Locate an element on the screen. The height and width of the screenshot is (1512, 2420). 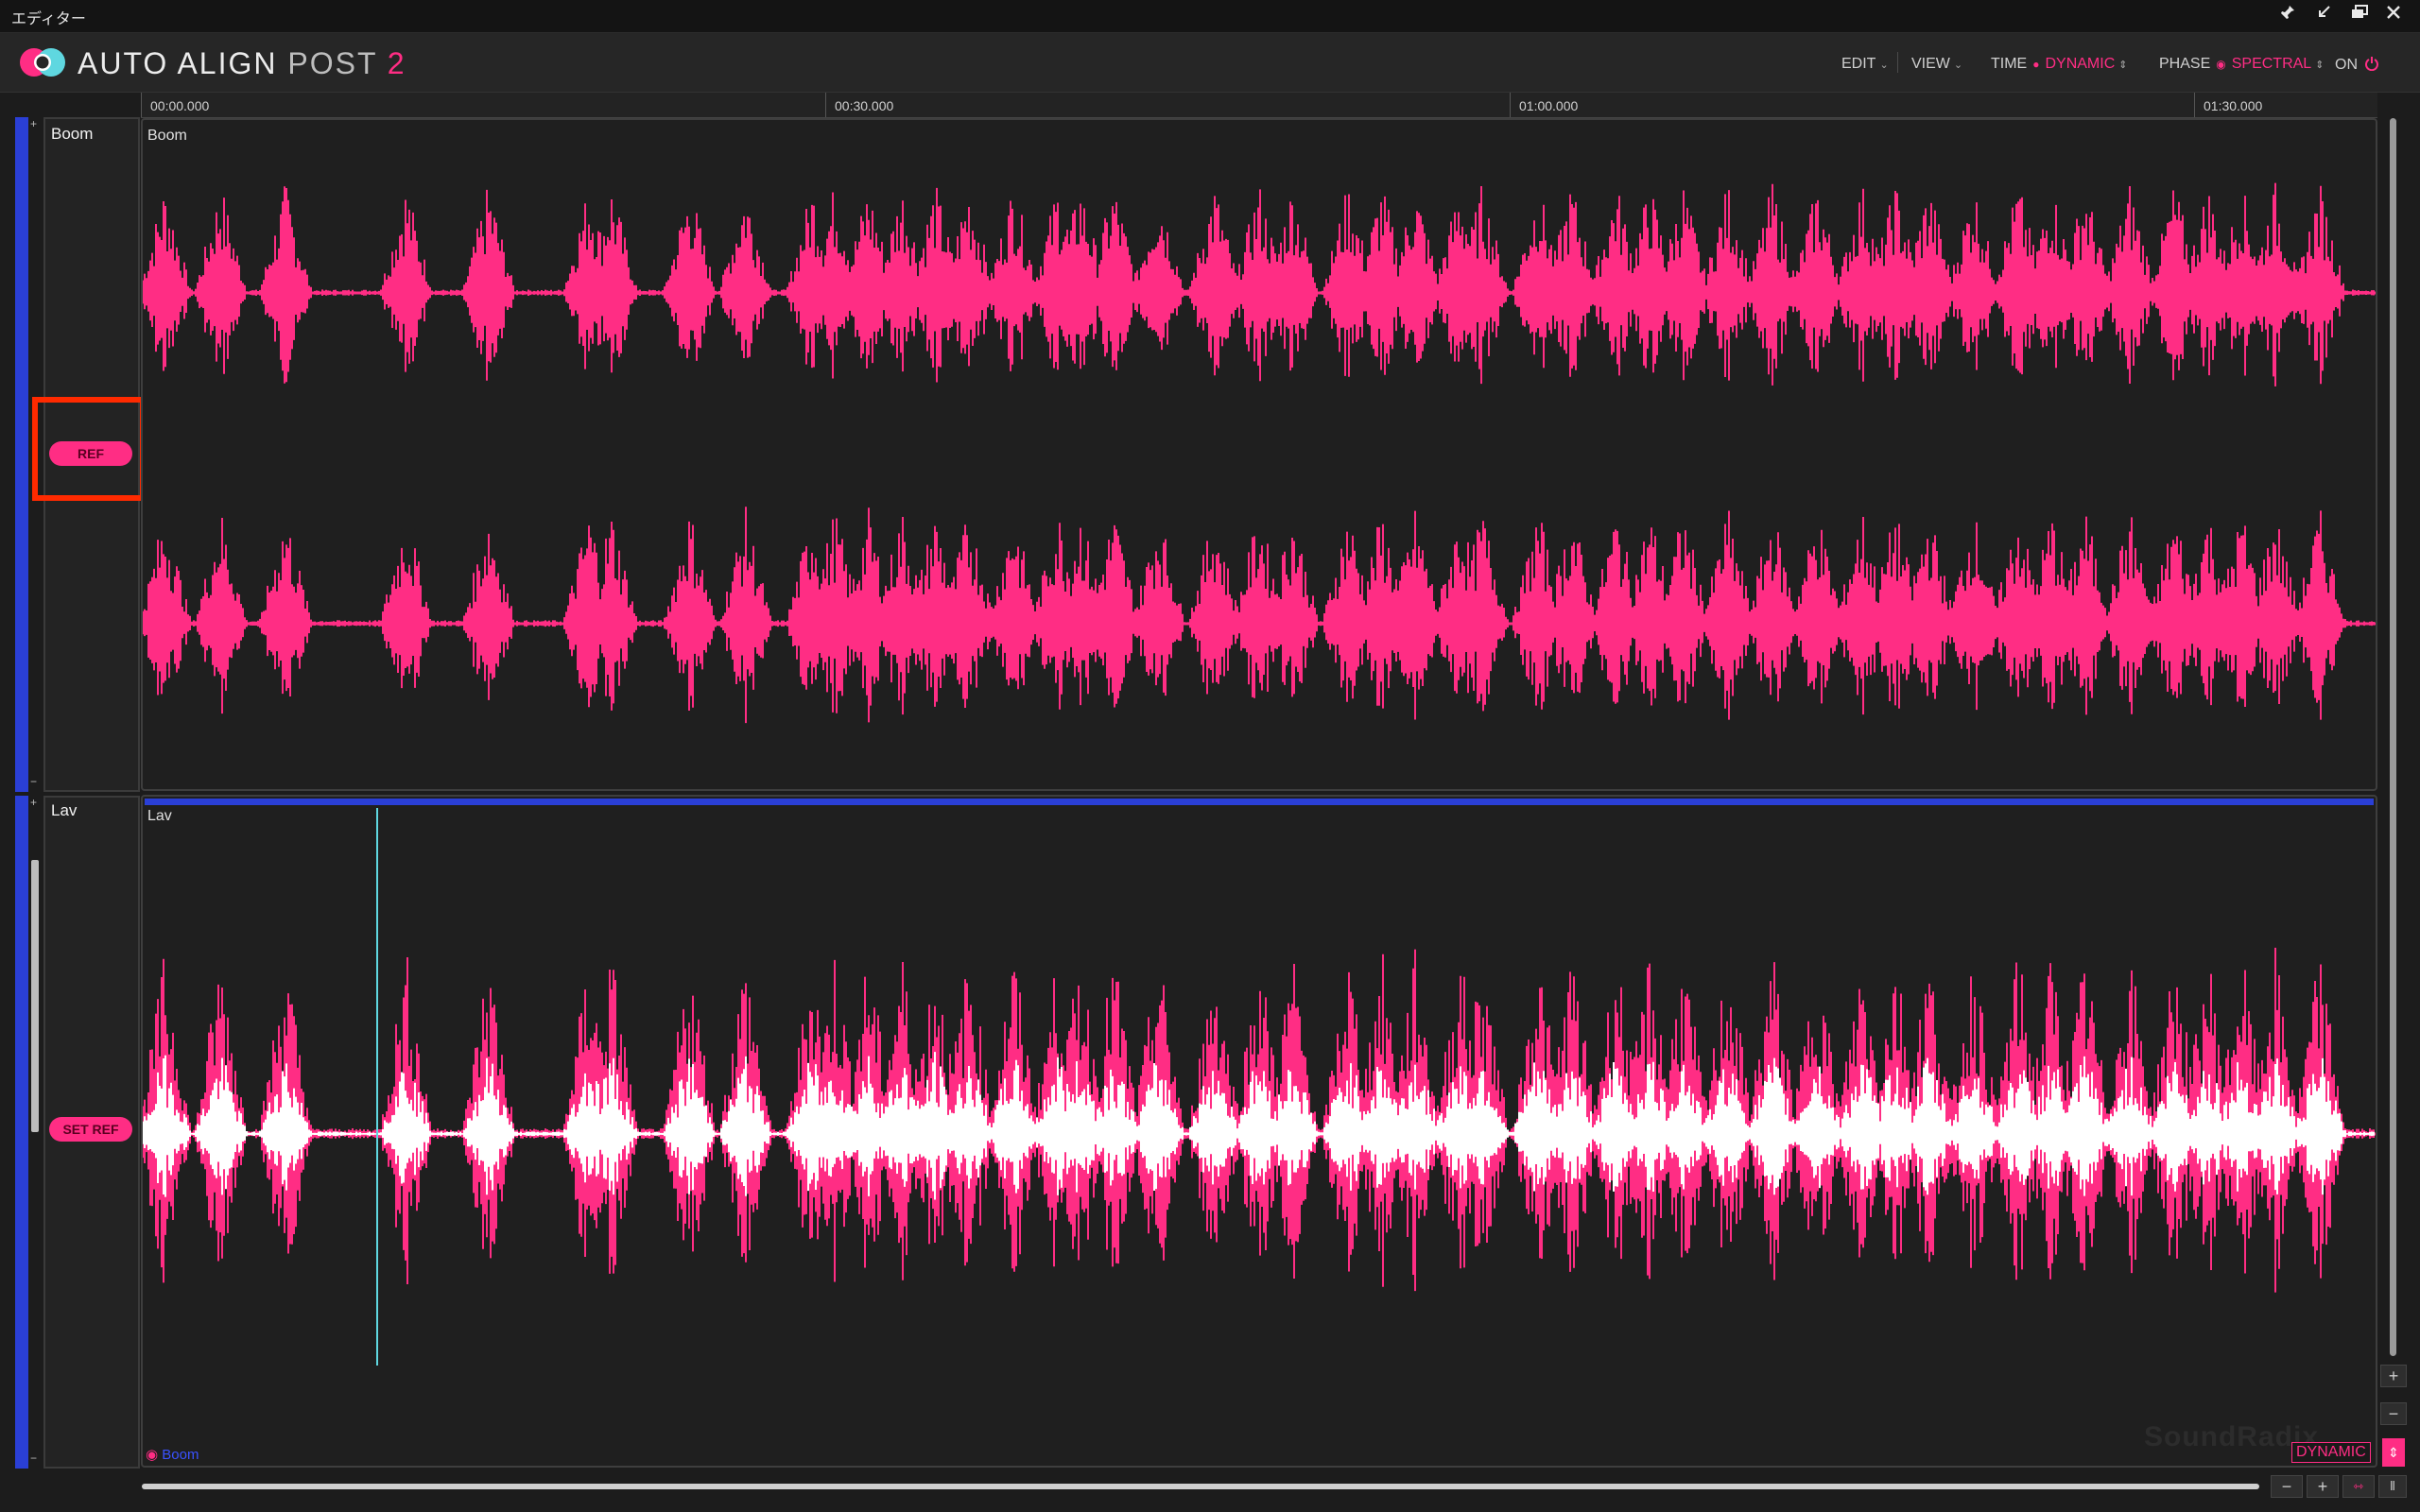
vertical-scrollbar is located at coordinates (2393, 737).